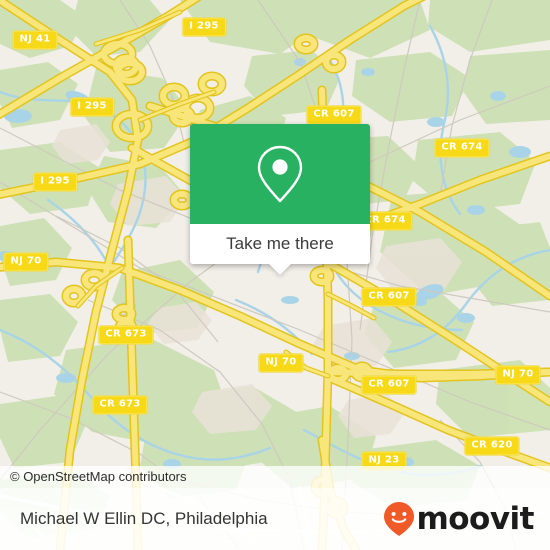 Image resolution: width=550 pixels, height=550 pixels. What do you see at coordinates (280, 269) in the screenshot?
I see `callout-tail` at bounding box center [280, 269].